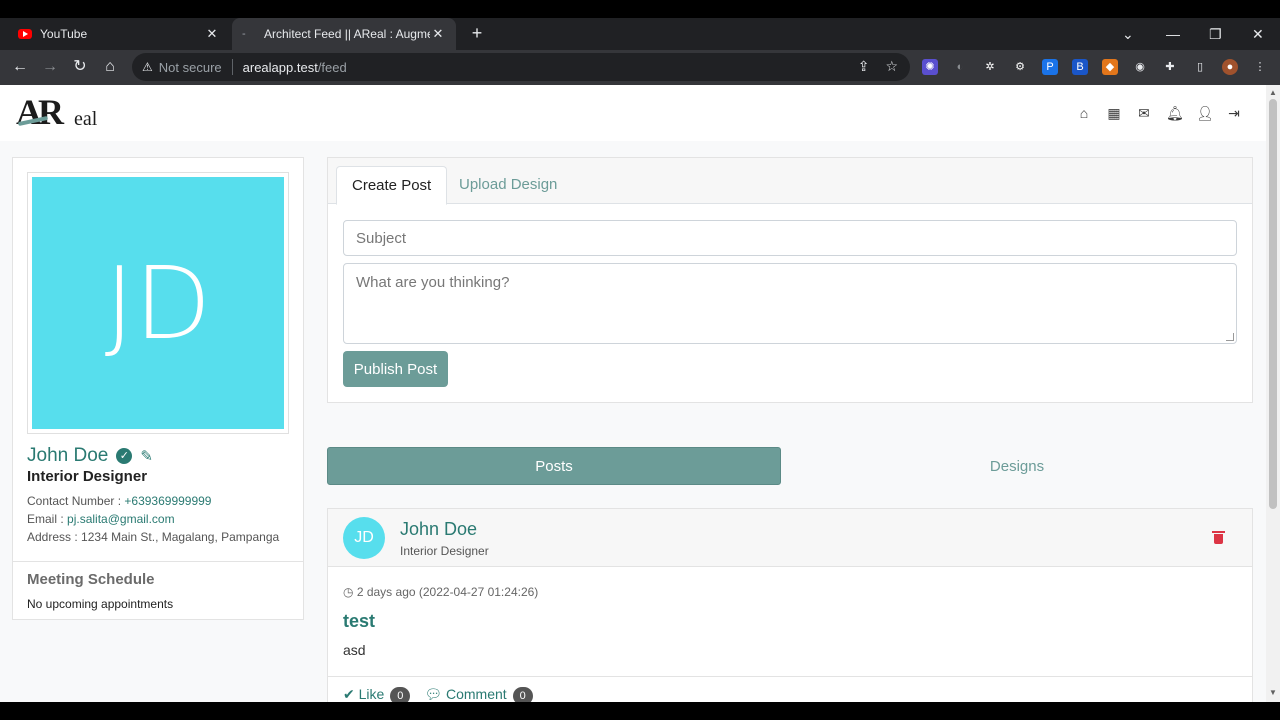  What do you see at coordinates (522, 694) in the screenshot?
I see `comment-count-badge: 0` at bounding box center [522, 694].